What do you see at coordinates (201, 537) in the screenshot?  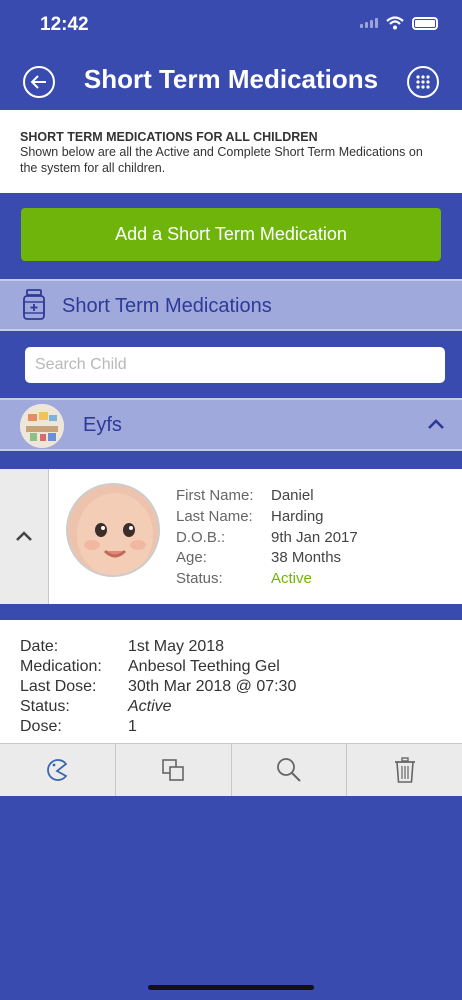 I see `field-label: D.O.B.:` at bounding box center [201, 537].